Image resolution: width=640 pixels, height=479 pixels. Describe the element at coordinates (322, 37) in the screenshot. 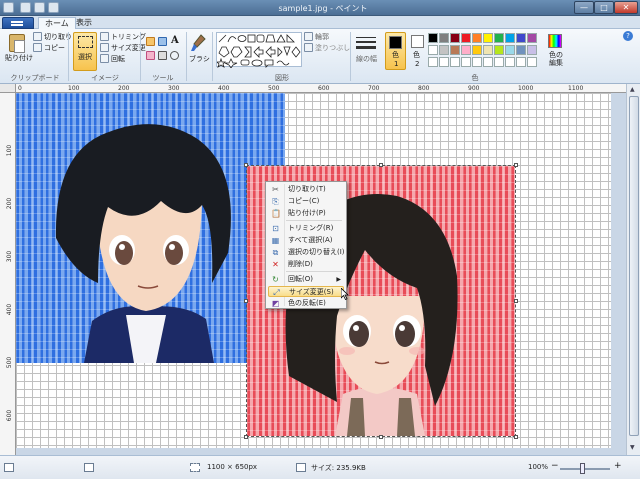

I see `outline-button: 輪郭` at that location.